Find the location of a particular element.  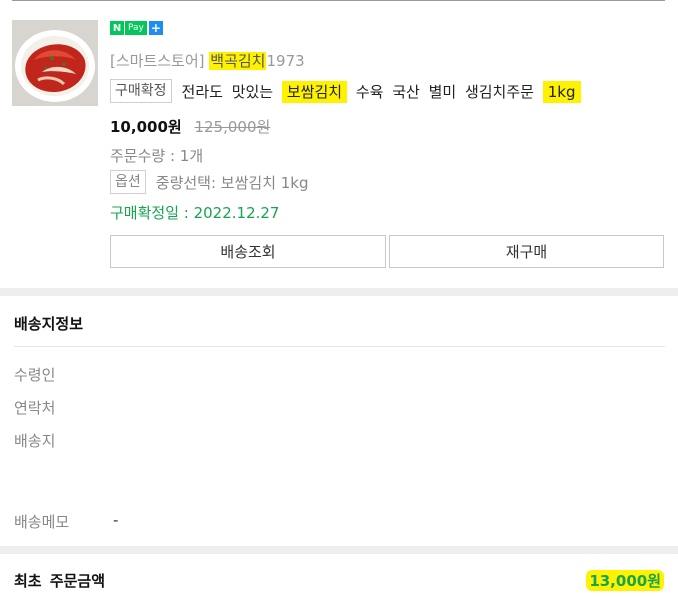

address-label: 배송지 is located at coordinates (35, 441).